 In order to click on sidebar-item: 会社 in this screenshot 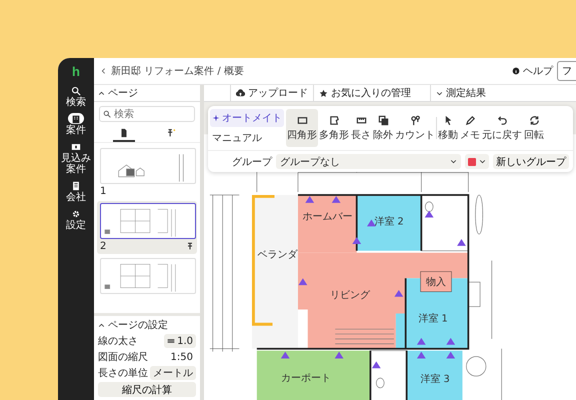, I will do `click(76, 191)`.